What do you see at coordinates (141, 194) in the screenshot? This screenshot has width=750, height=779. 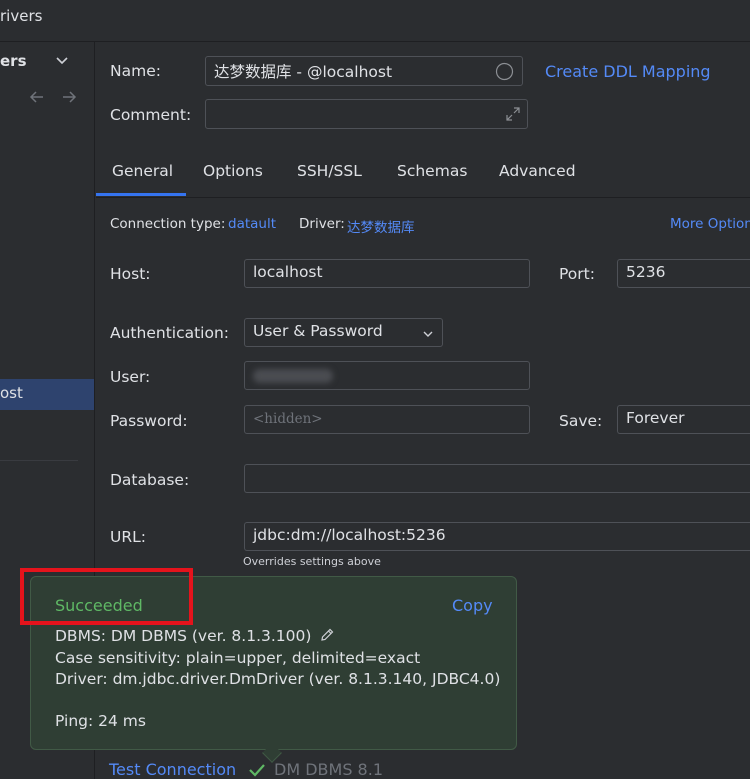 I see `active-tab-indicator` at bounding box center [141, 194].